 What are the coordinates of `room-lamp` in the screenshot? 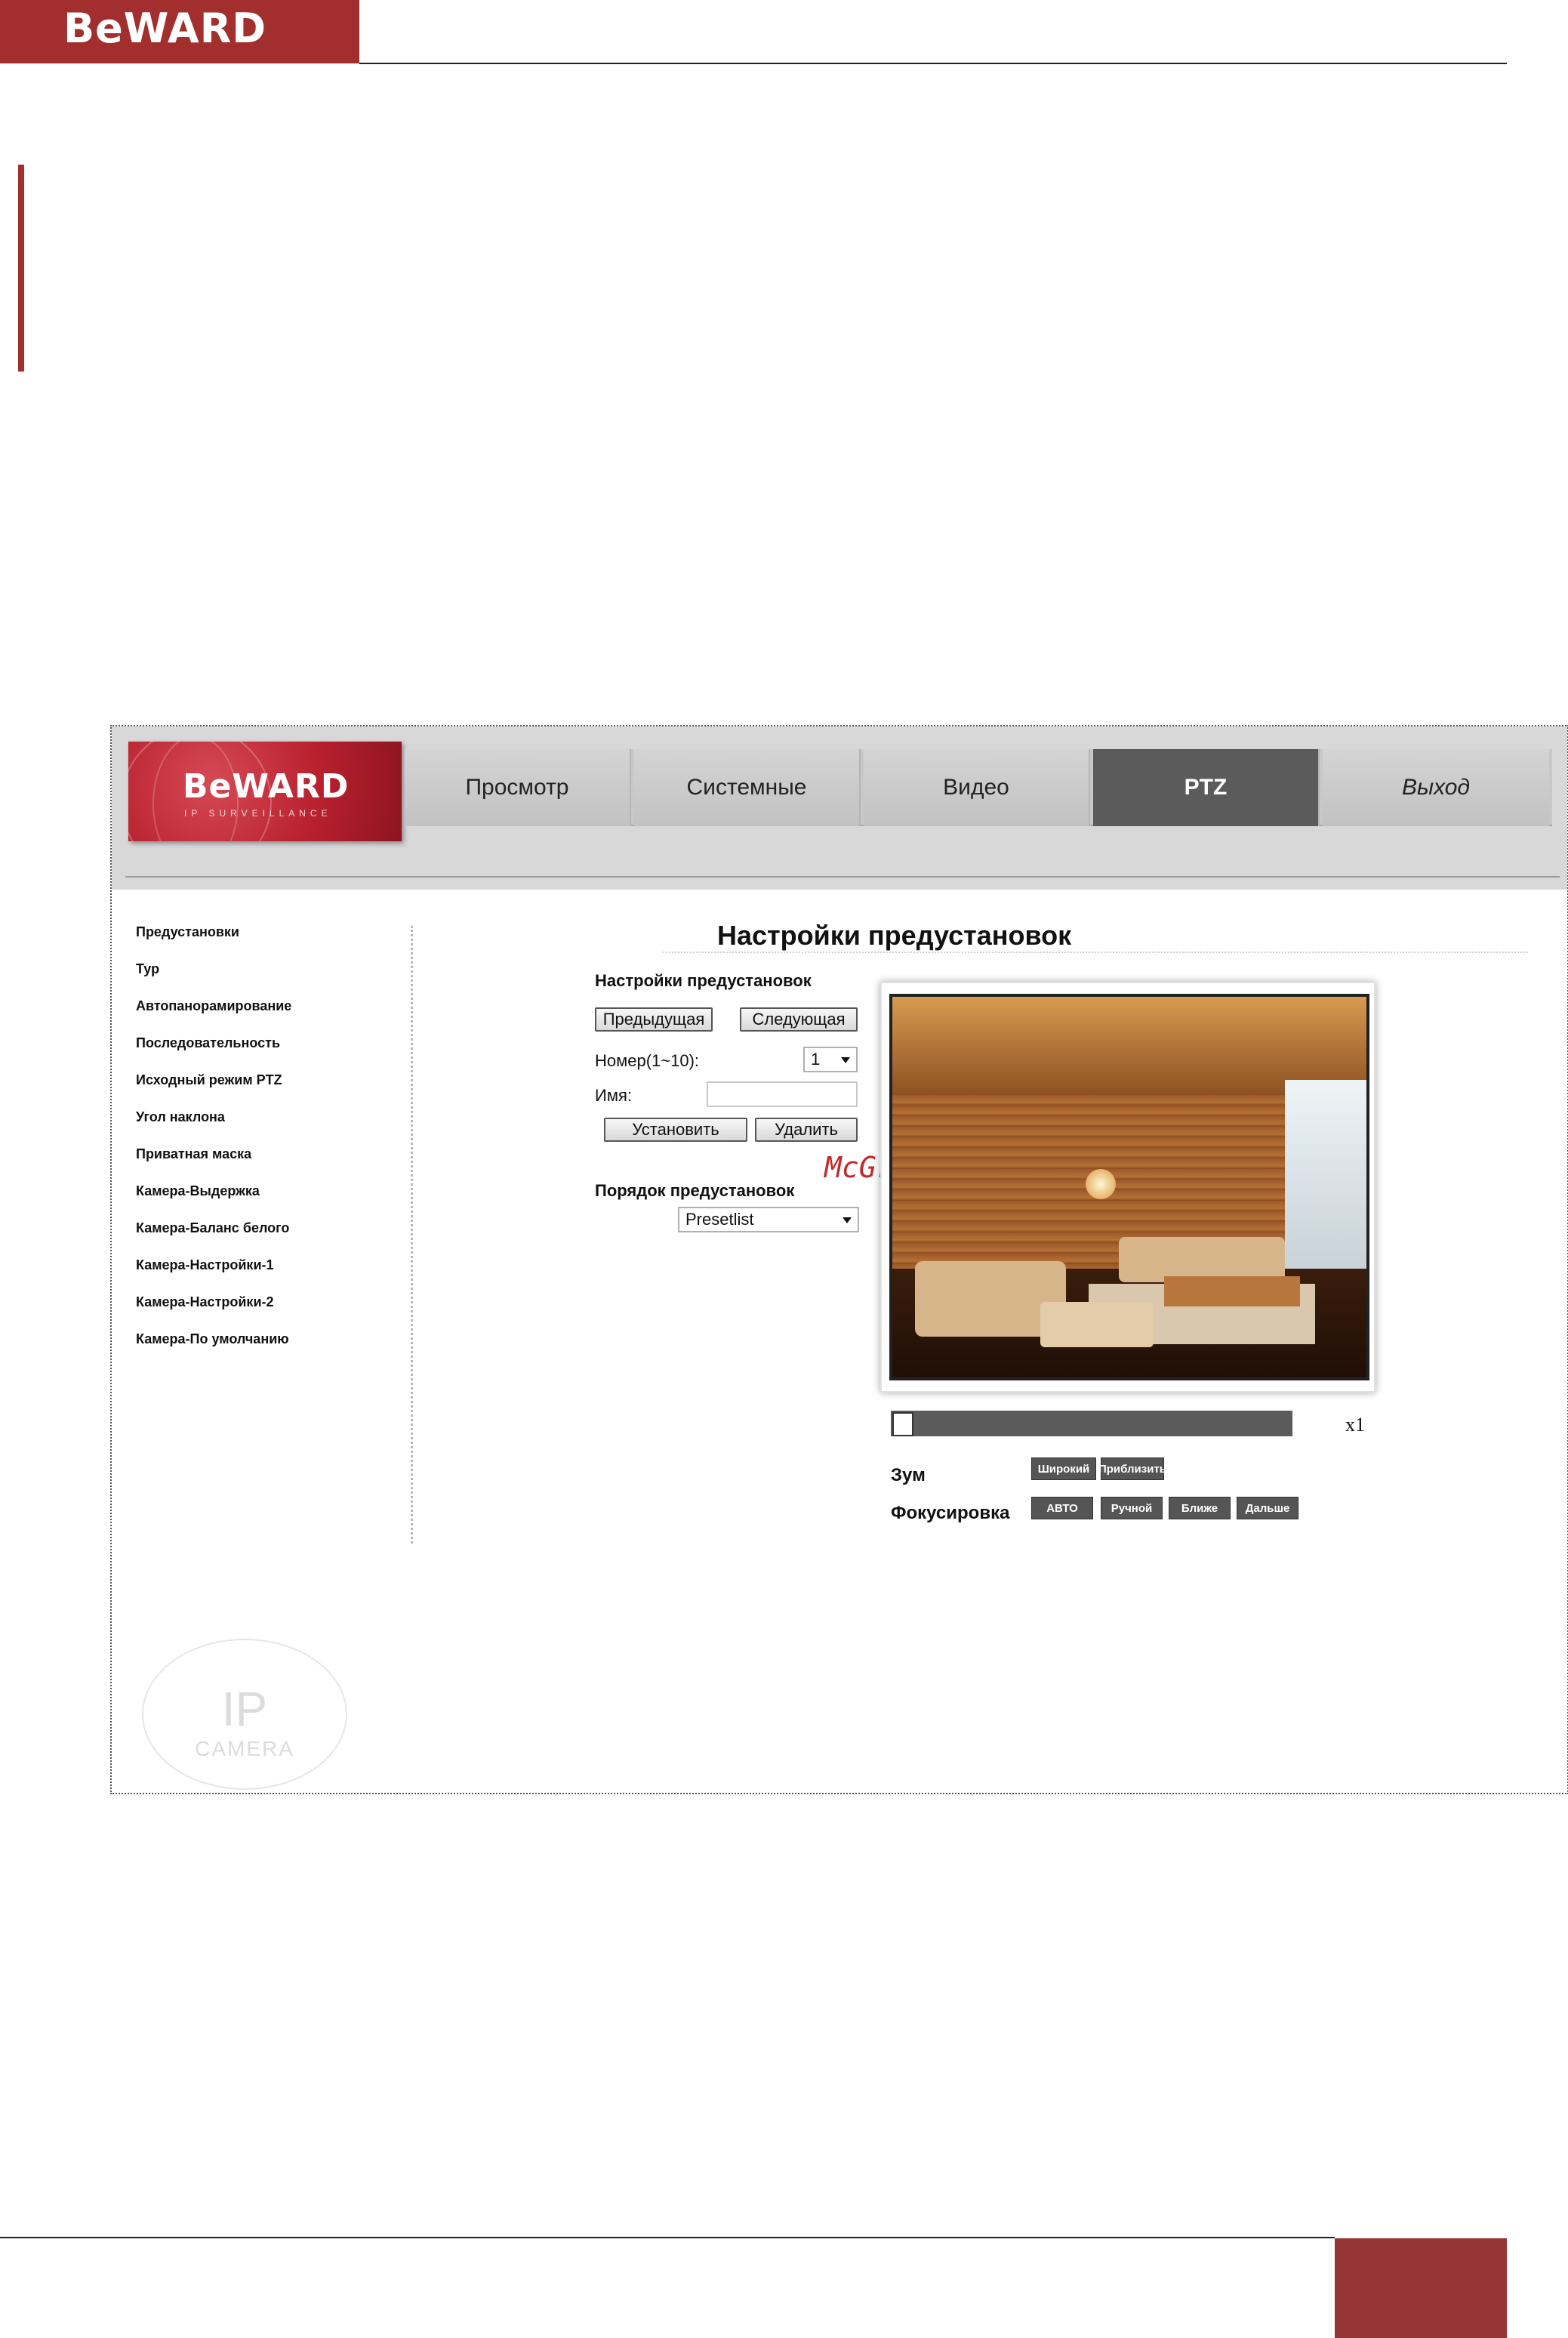 It's located at (1101, 1184).